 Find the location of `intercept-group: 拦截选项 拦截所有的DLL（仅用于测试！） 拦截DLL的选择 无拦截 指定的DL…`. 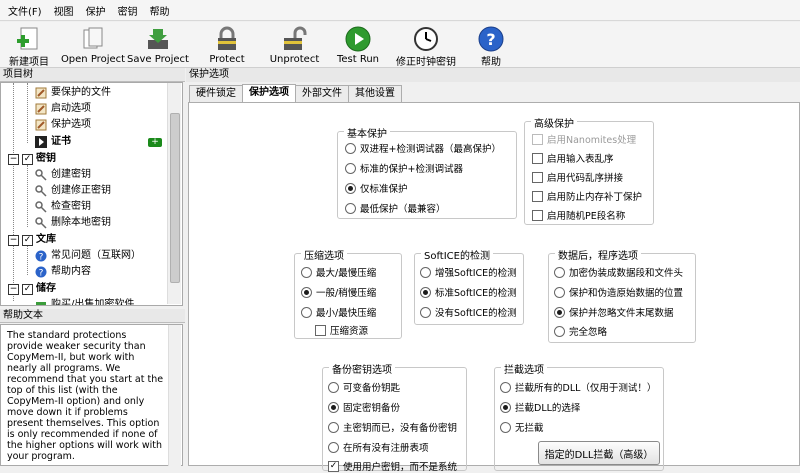

intercept-group: 拦截选项 拦截所有的DLL（仅用于测试！） 拦截DLL的选择 无拦截 指定的DL… is located at coordinates (579, 416).